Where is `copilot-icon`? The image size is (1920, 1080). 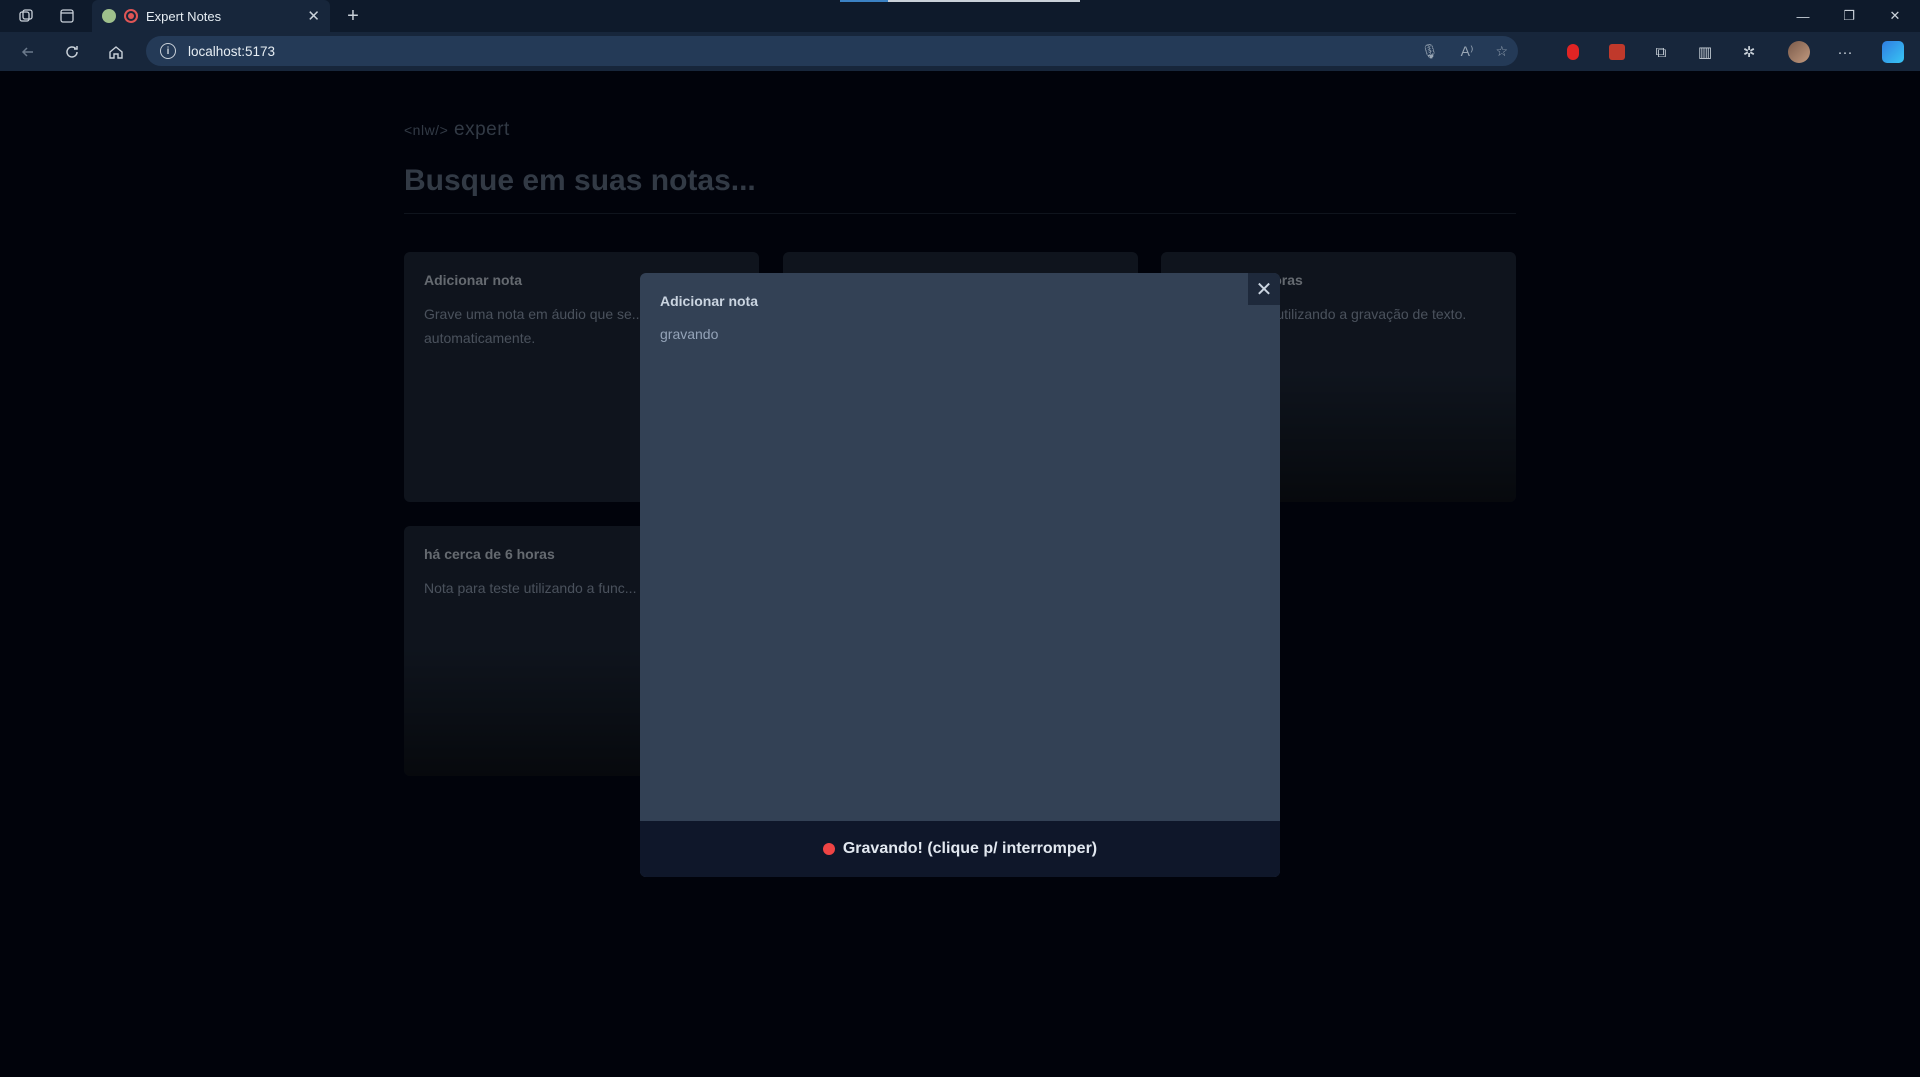
copilot-icon is located at coordinates (1893, 52).